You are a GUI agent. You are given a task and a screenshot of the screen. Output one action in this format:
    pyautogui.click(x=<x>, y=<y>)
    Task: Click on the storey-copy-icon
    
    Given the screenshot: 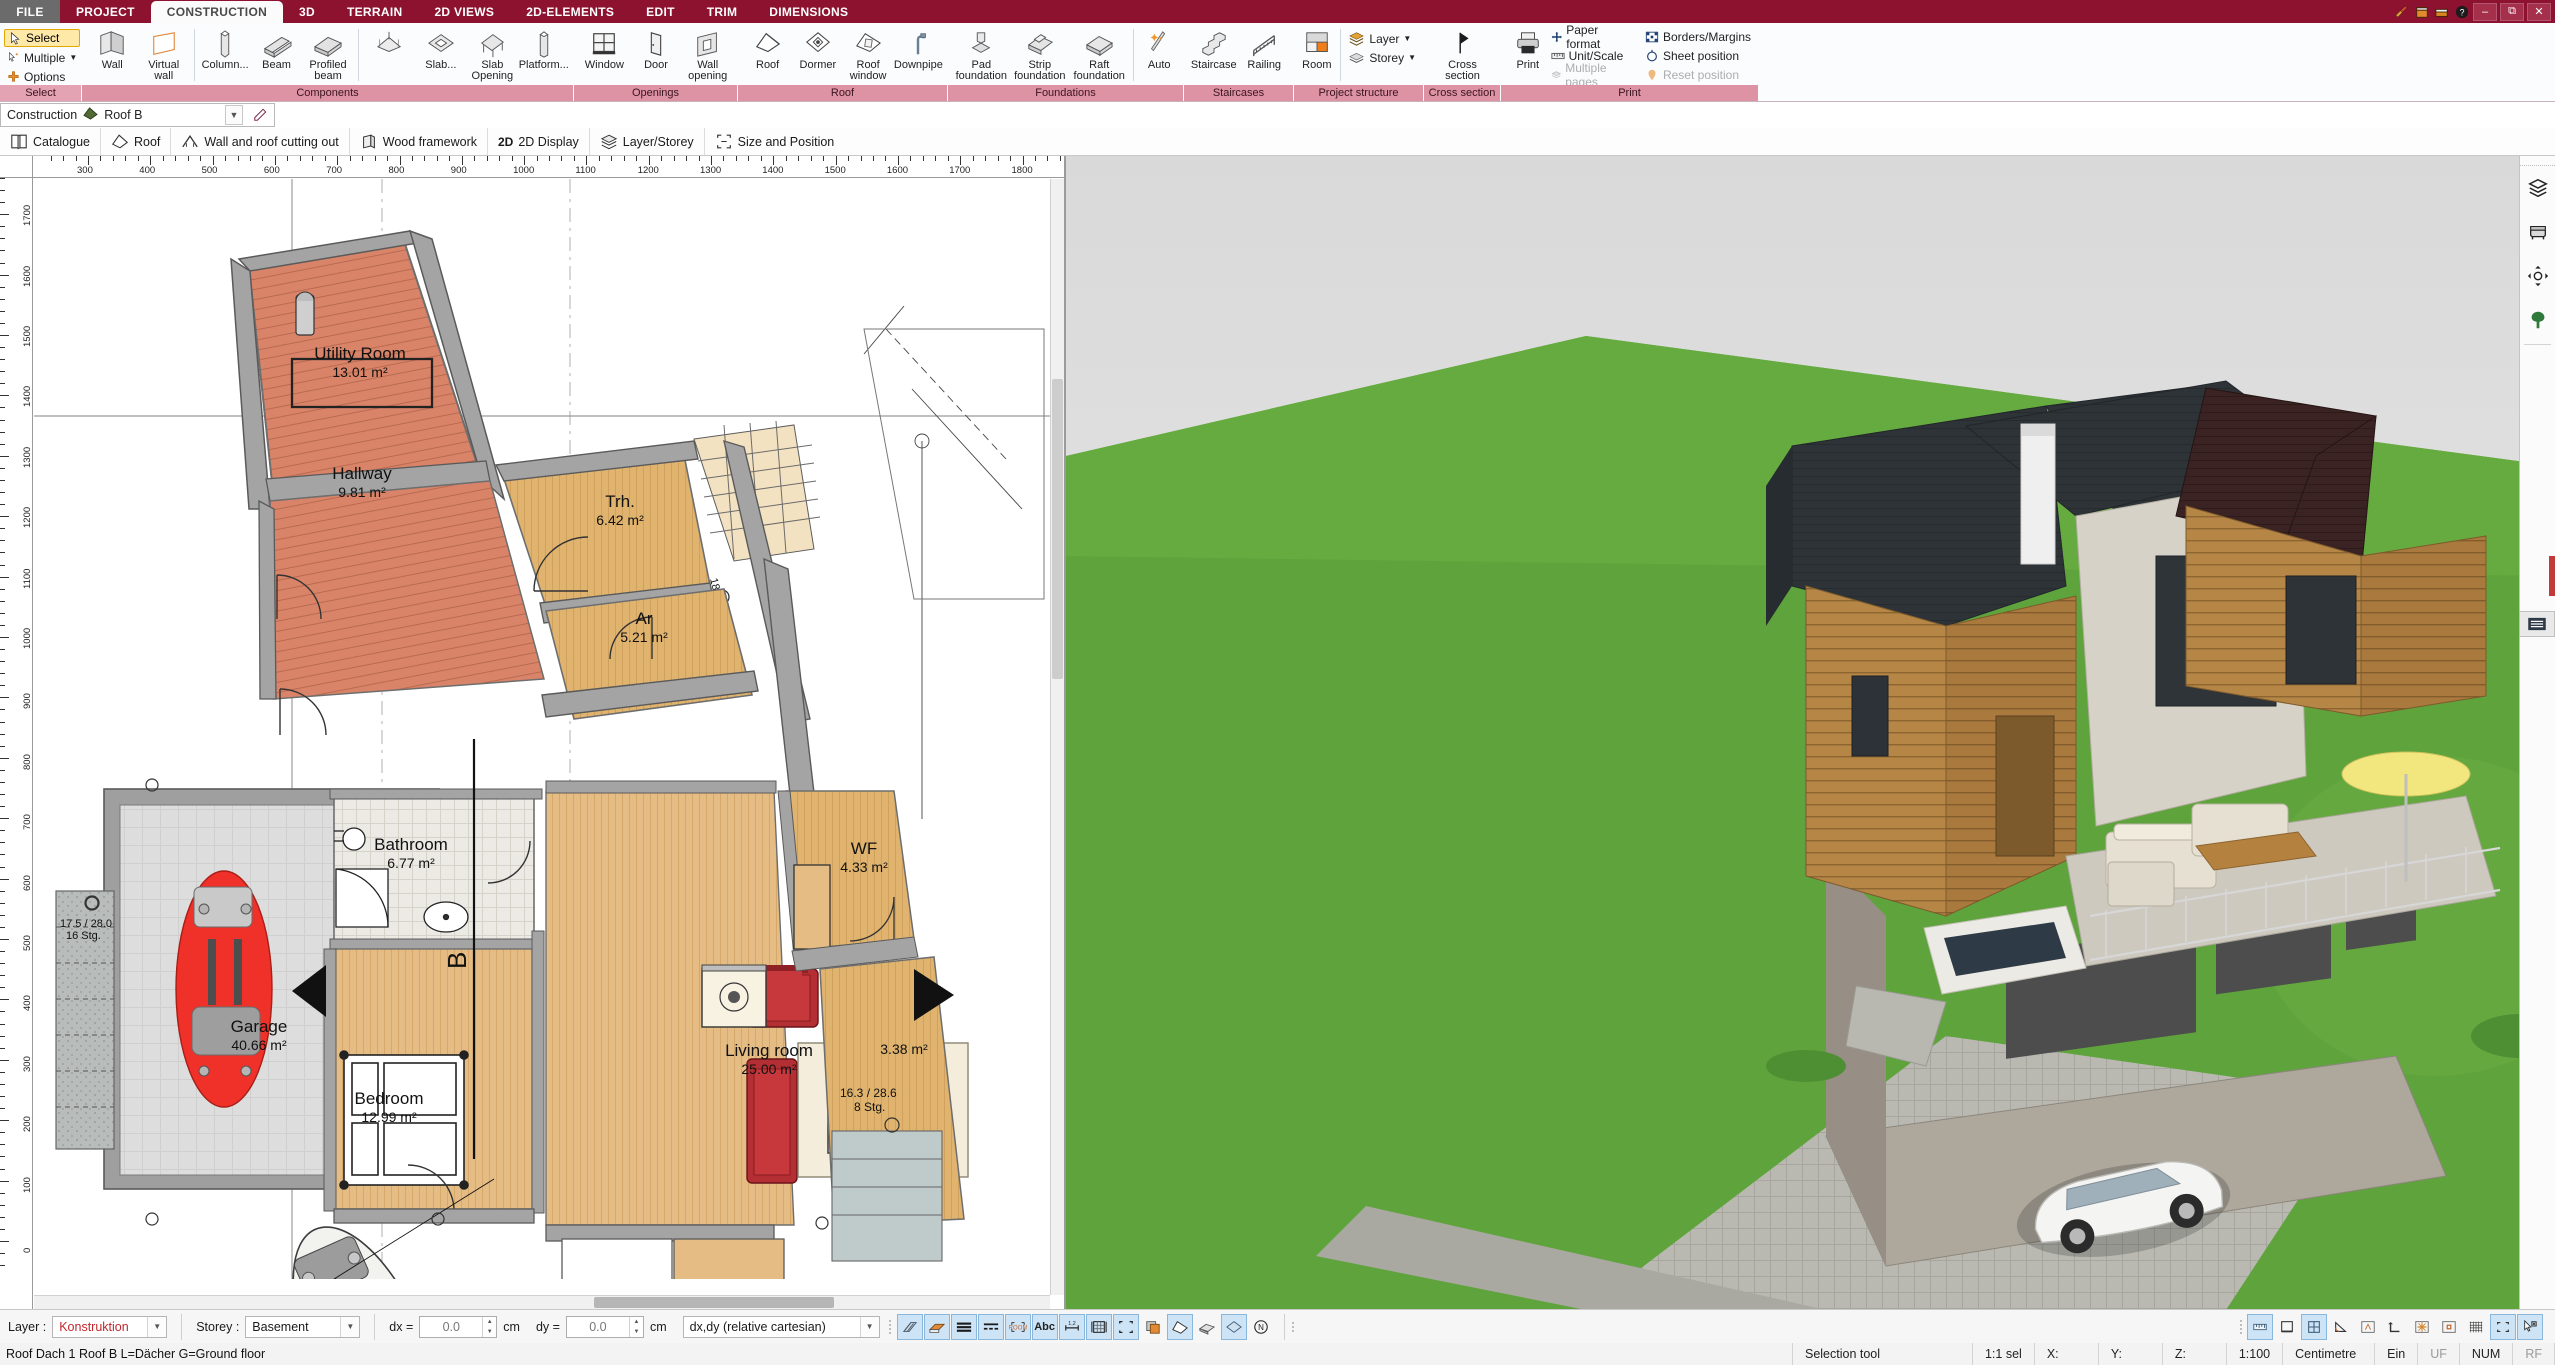 What is the action you would take?
    pyautogui.click(x=1153, y=1327)
    